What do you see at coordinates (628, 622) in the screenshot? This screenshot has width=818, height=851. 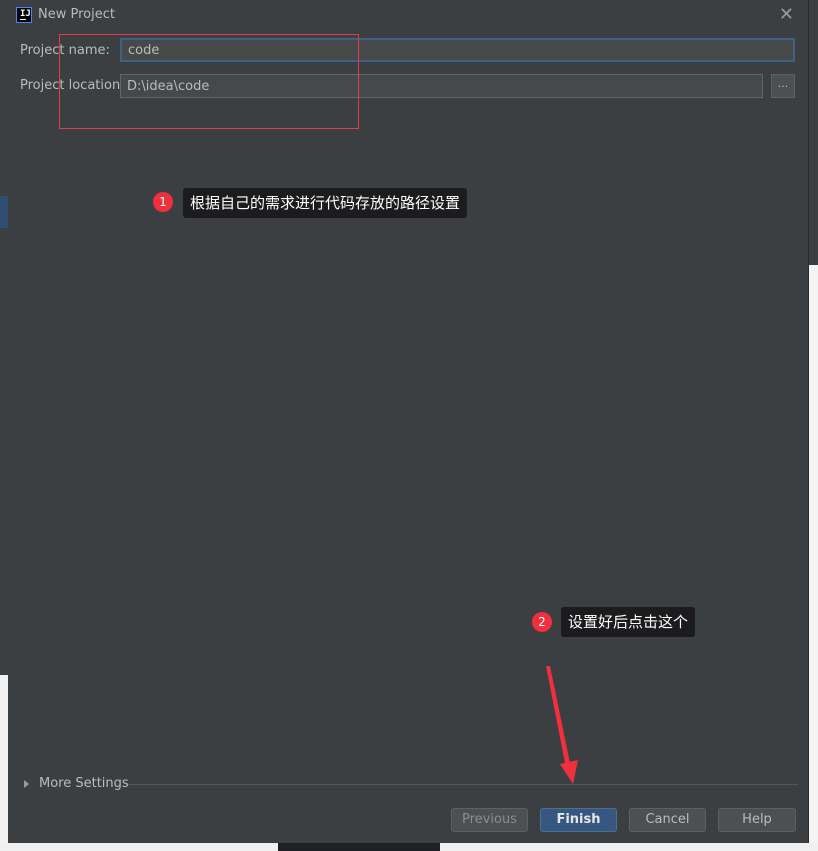 I see `annotation-tooltip-2: 设置好后点击这个` at bounding box center [628, 622].